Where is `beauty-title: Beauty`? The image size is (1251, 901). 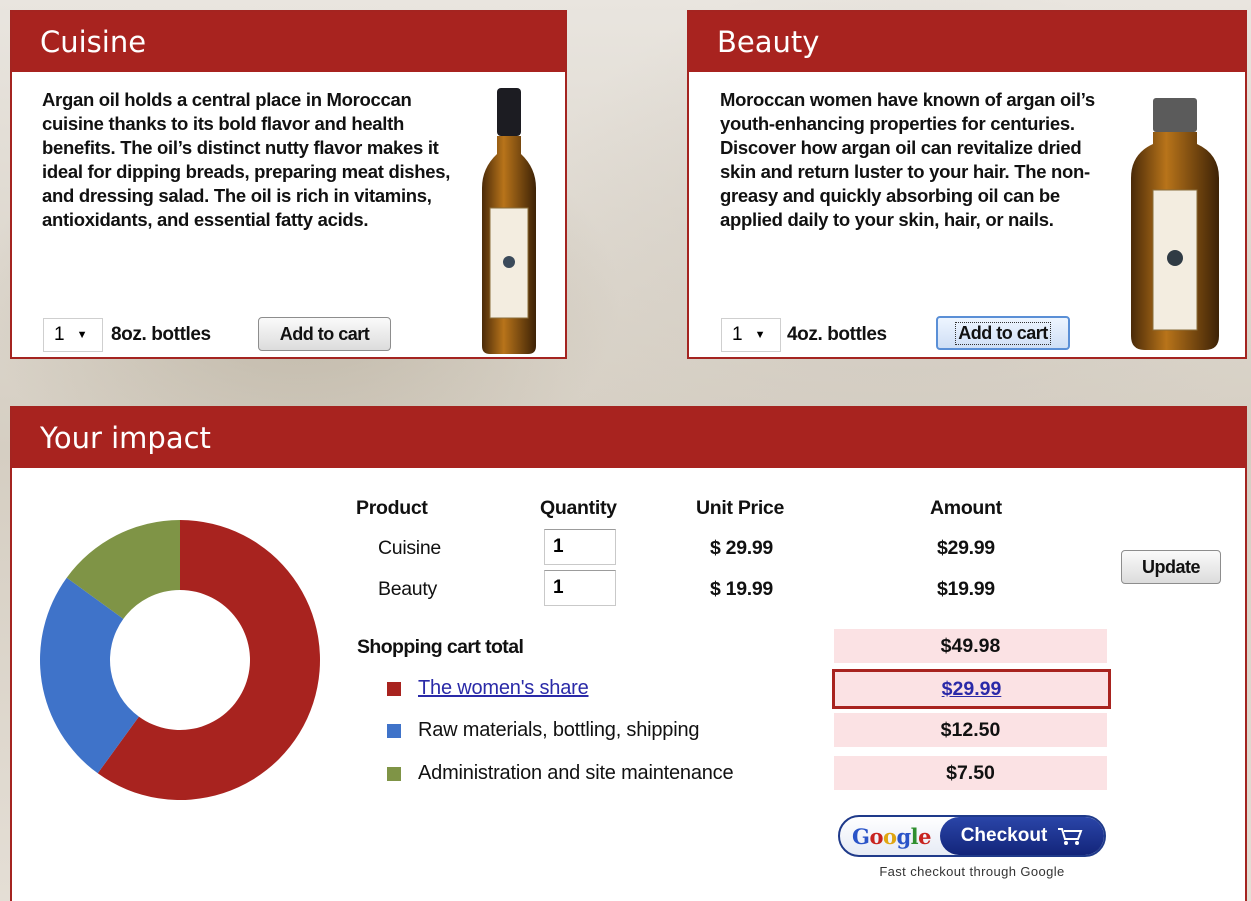 beauty-title: Beauty is located at coordinates (967, 42).